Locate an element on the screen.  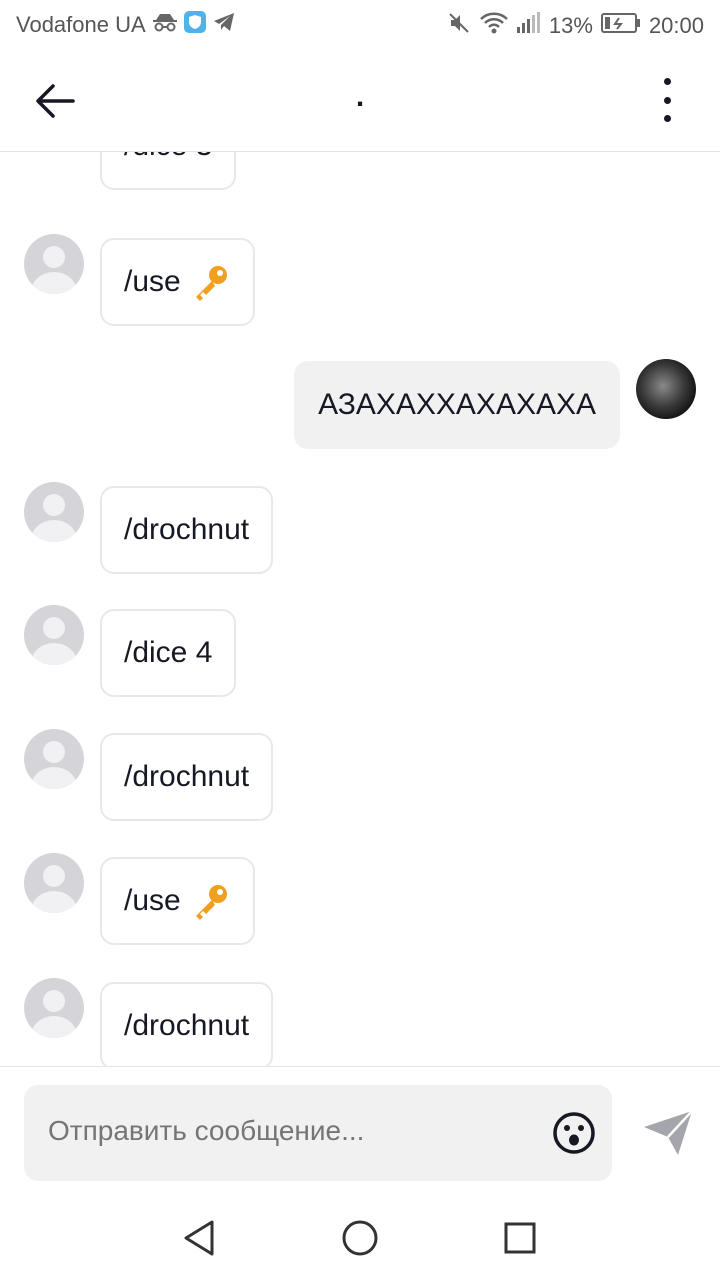
message-bubble: /dice 3 is located at coordinates (168, 171).